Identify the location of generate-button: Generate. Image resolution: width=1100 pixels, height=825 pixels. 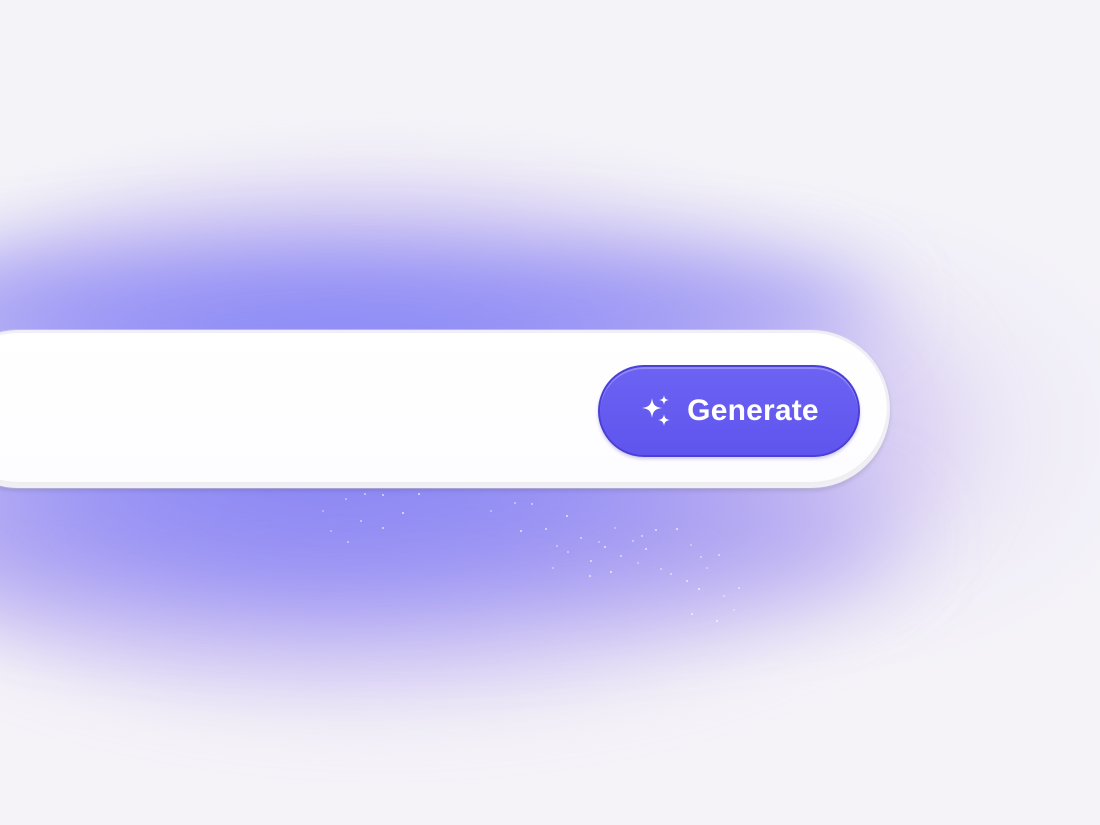
(729, 411).